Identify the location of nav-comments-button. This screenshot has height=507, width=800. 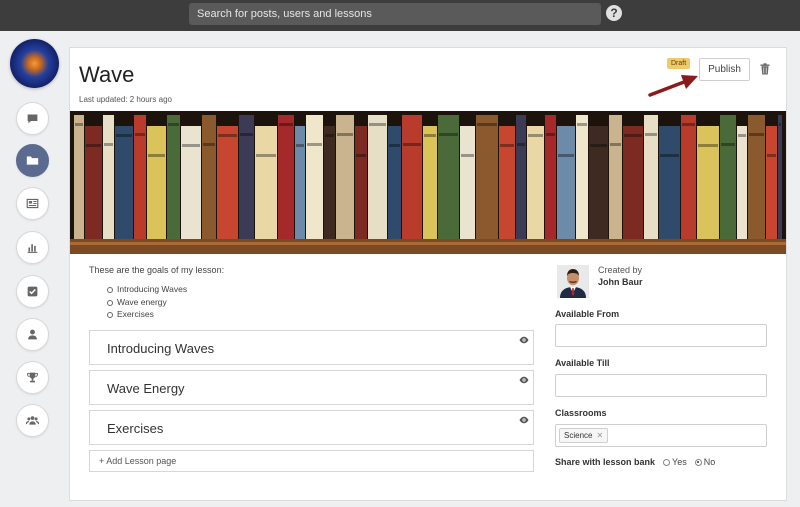
(32, 118).